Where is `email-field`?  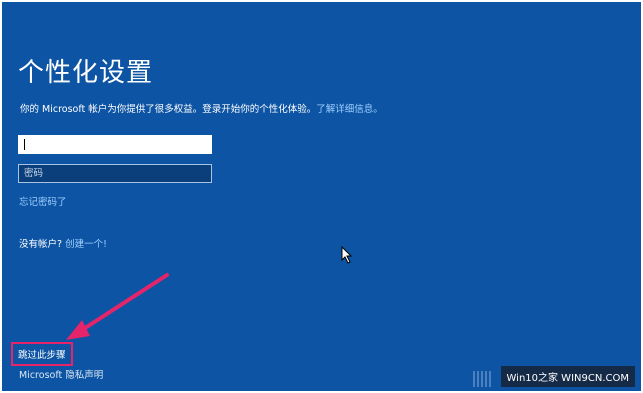 email-field is located at coordinates (115, 144).